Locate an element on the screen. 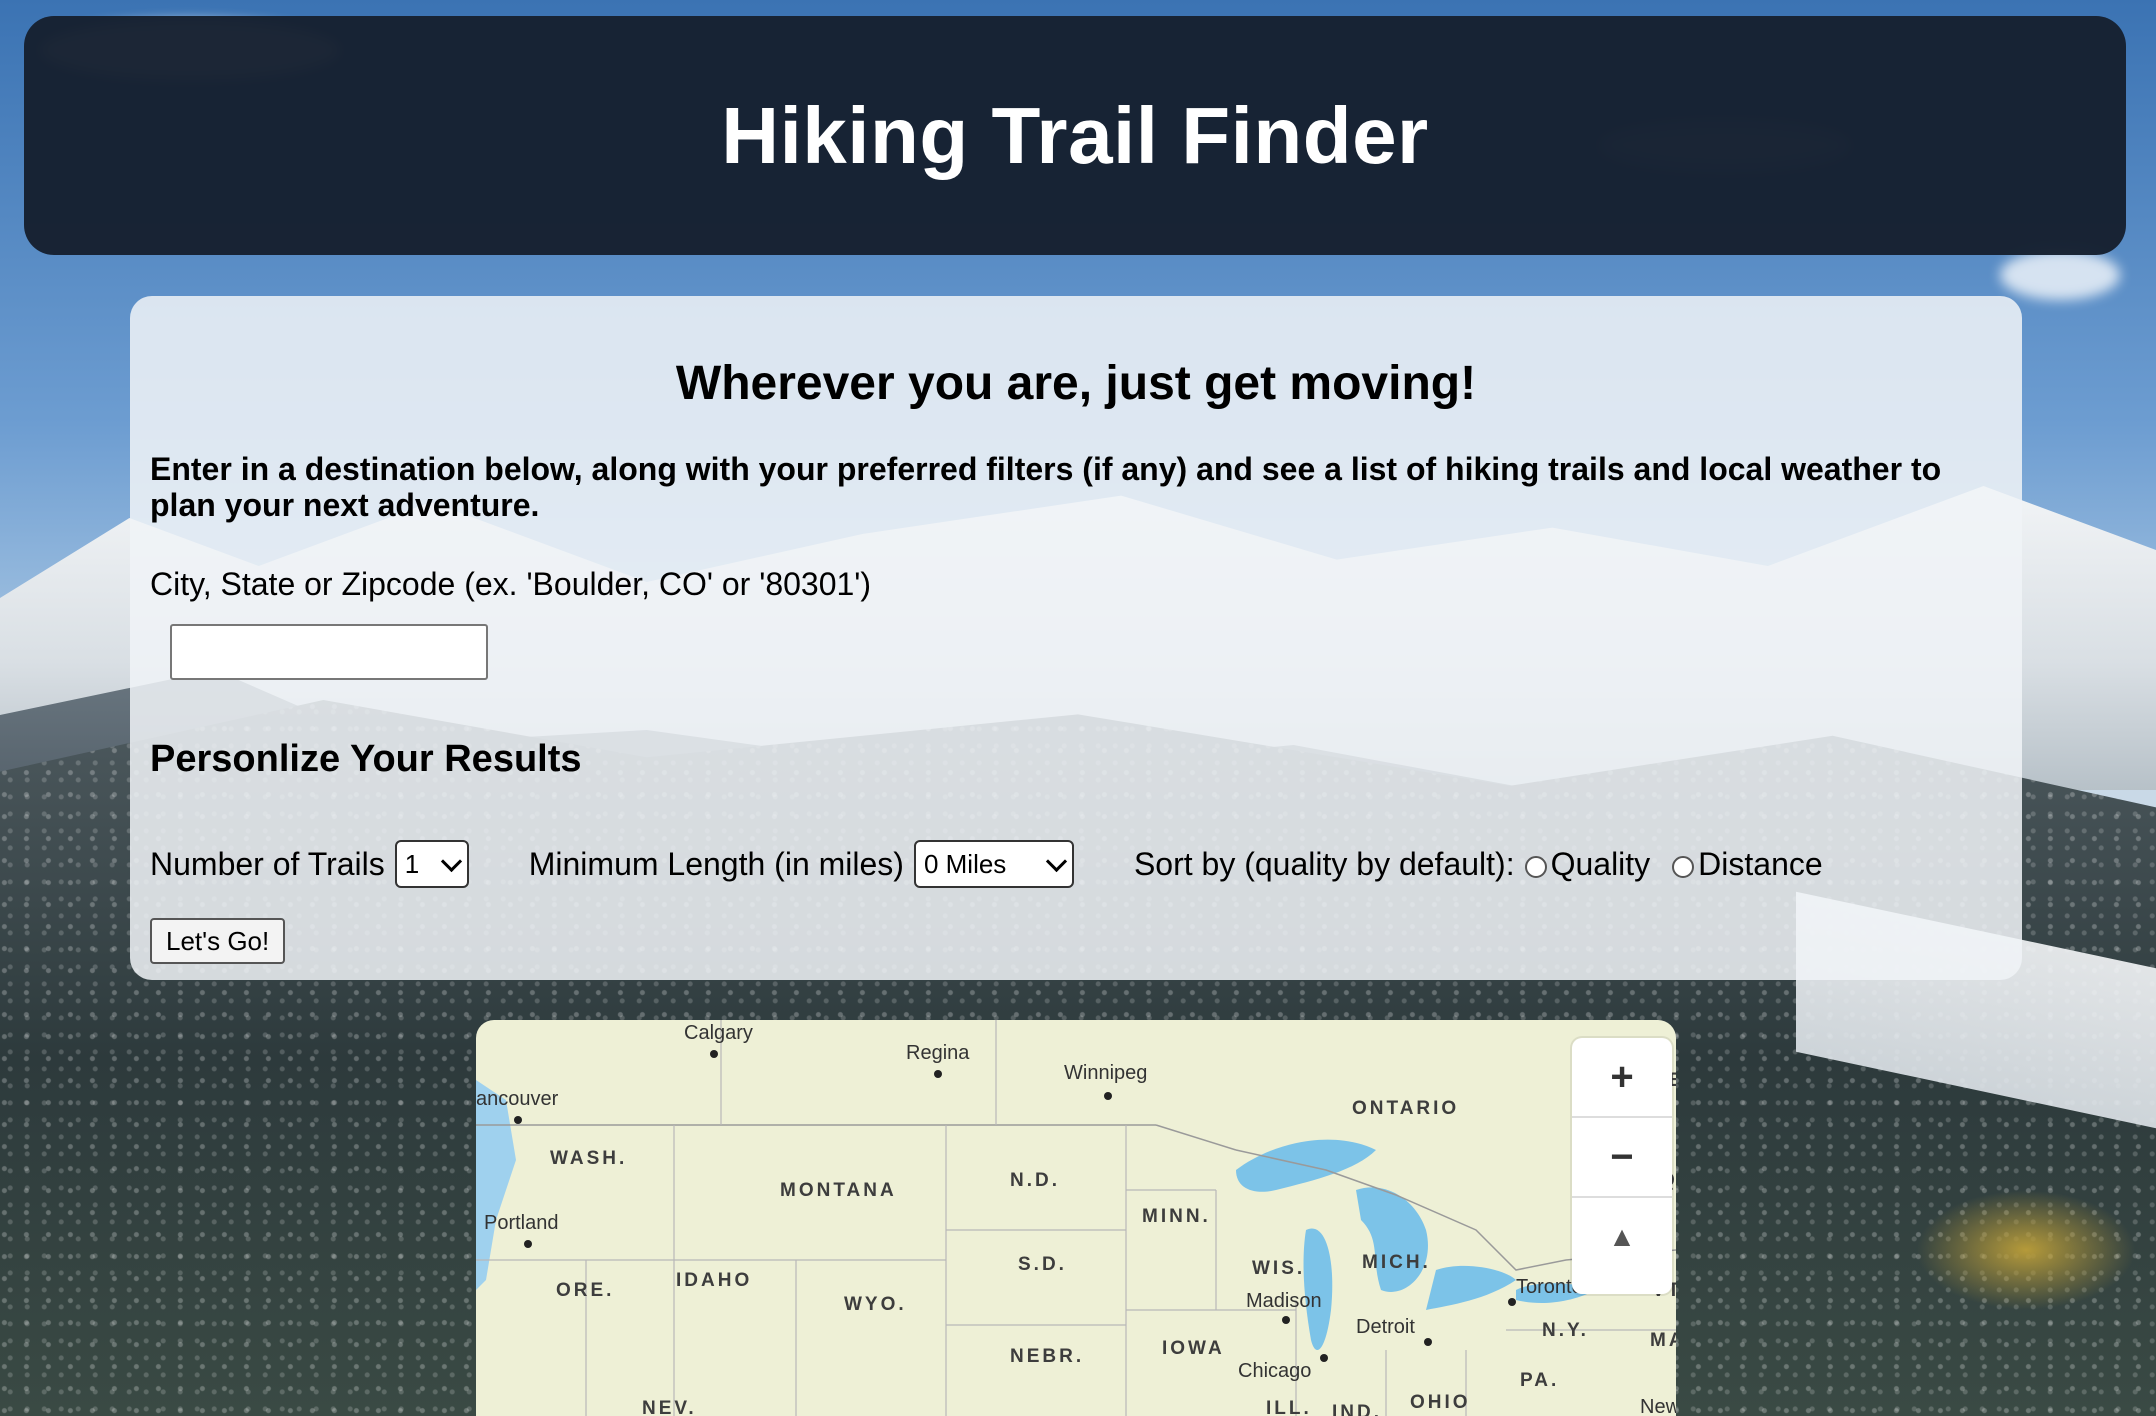 The height and width of the screenshot is (1416, 2156). region-label: NEBR. is located at coordinates (1047, 1356).